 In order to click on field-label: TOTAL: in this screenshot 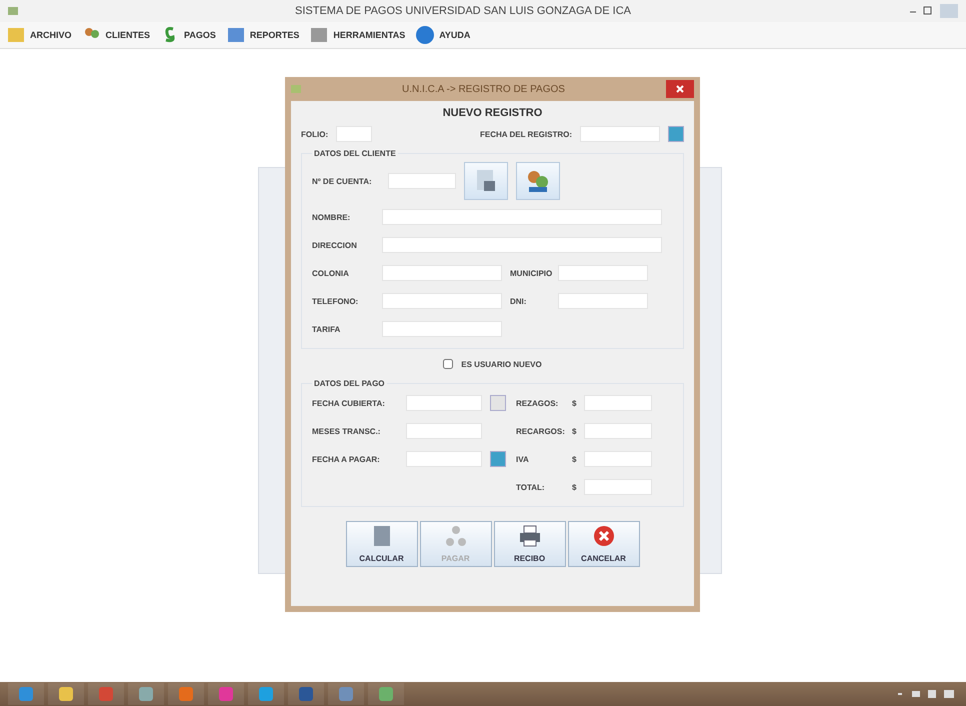, I will do `click(531, 487)`.